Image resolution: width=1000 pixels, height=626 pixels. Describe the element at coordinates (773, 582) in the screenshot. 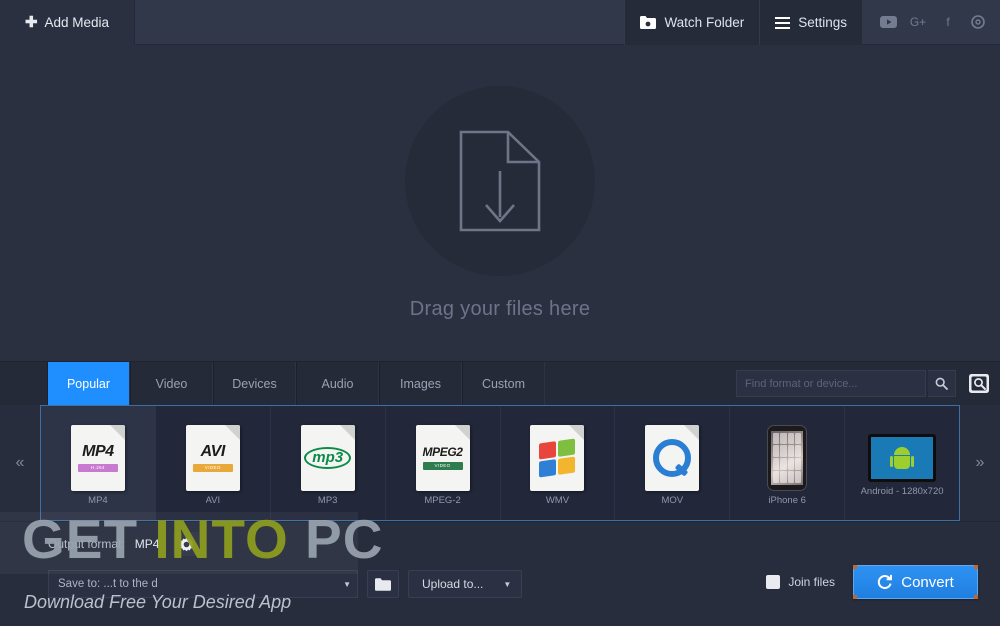

I see `checkbox-box` at that location.